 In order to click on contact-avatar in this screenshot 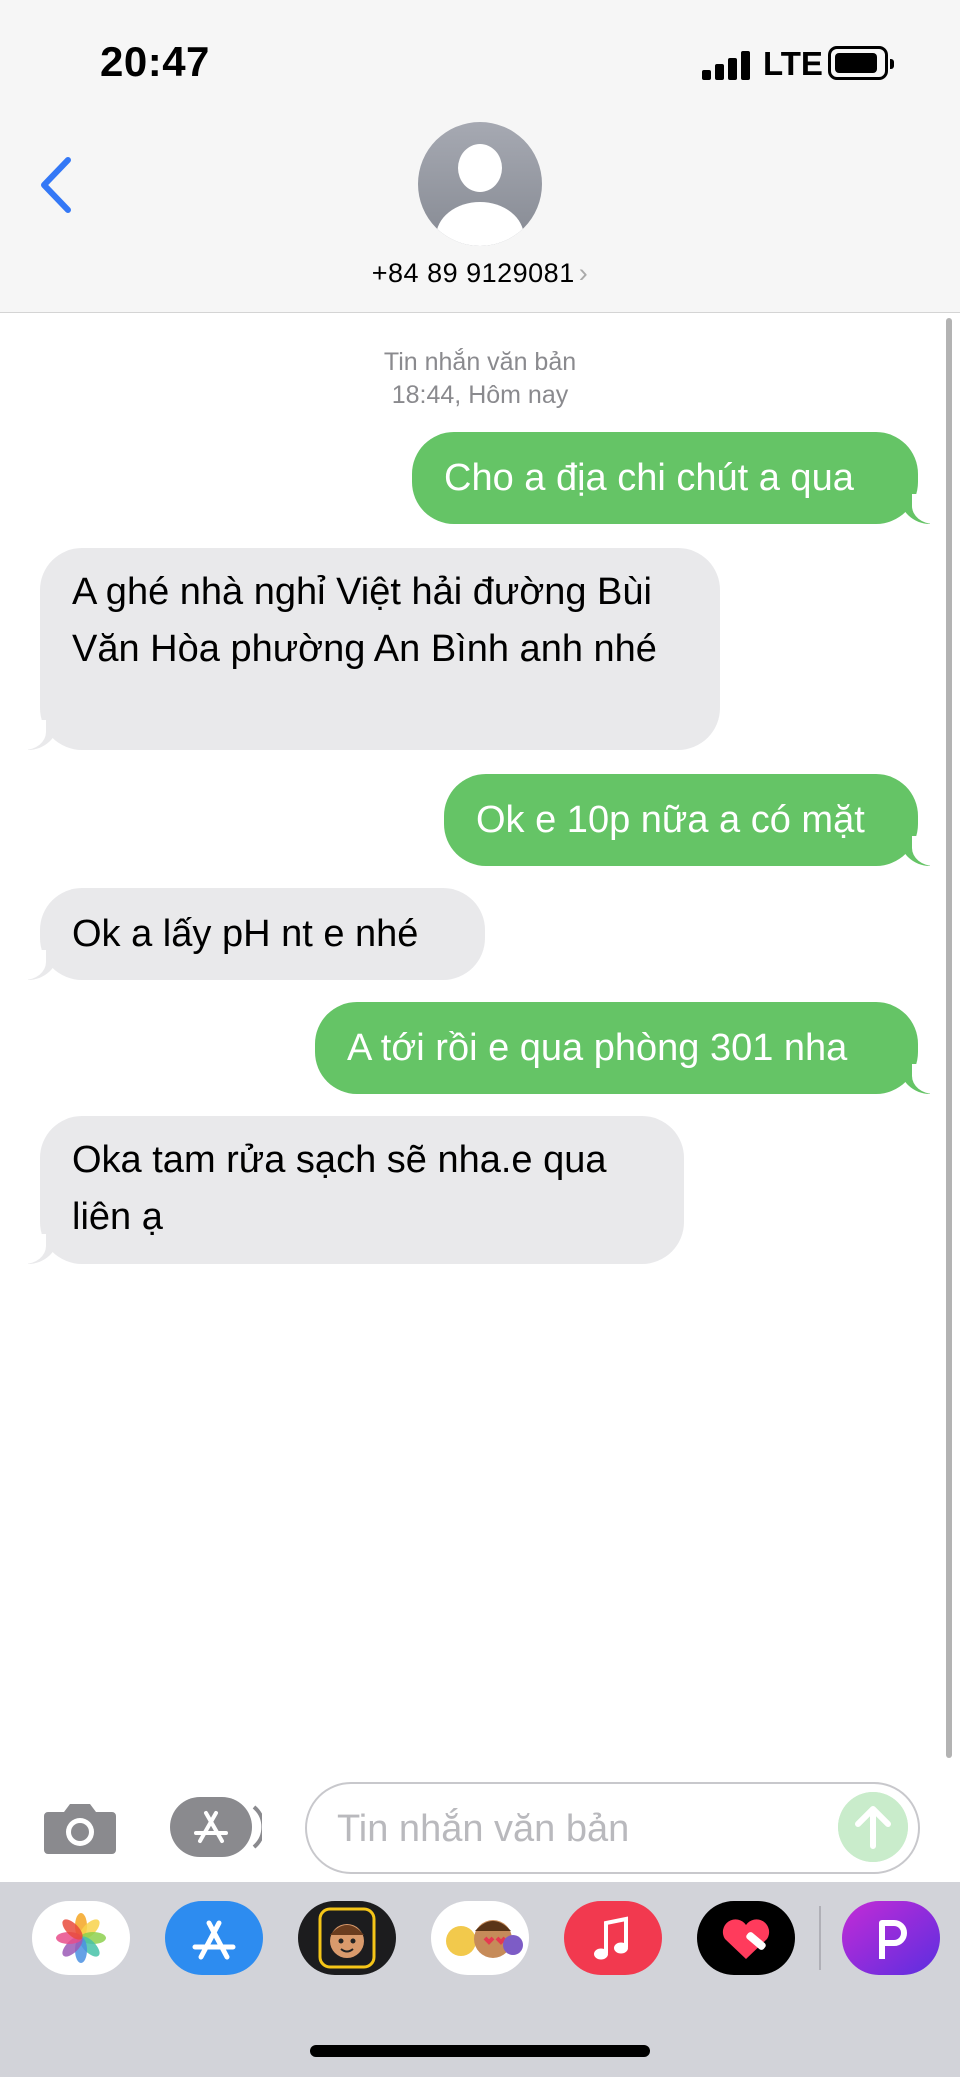, I will do `click(480, 184)`.